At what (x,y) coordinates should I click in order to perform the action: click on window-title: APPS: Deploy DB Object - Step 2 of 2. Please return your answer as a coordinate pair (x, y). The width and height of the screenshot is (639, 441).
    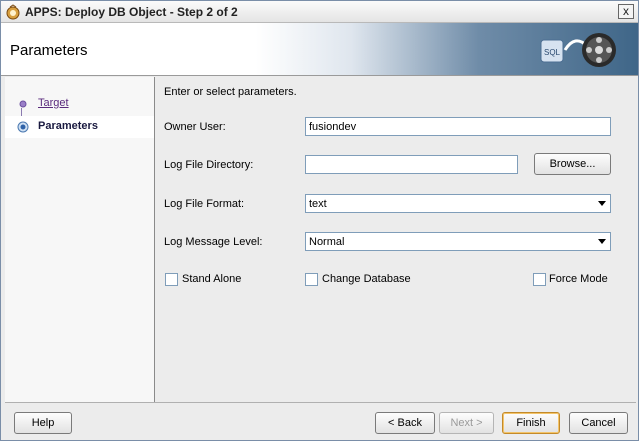
    Looking at the image, I should click on (131, 12).